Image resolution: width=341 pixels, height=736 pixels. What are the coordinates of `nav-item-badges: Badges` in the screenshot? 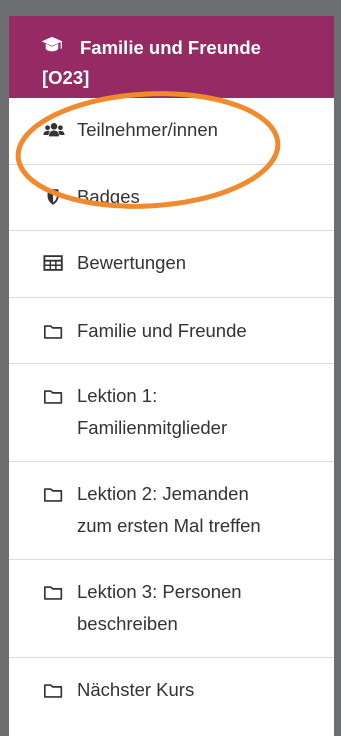 It's located at (171, 198).